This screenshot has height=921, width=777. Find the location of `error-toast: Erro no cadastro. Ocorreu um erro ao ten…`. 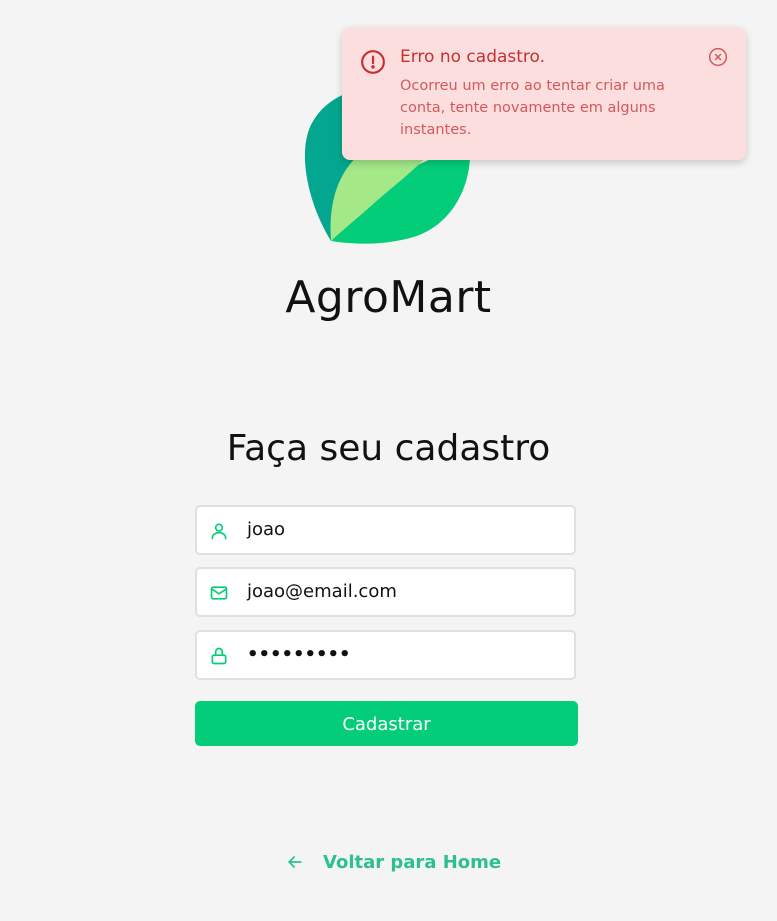

error-toast: Erro no cadastro. Ocorreu um erro ao ten… is located at coordinates (544, 93).